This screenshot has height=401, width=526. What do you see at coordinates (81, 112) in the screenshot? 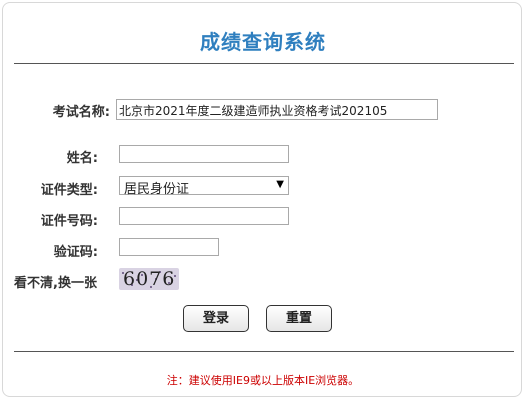
I see `exam-name-label: 考试名称:` at bounding box center [81, 112].